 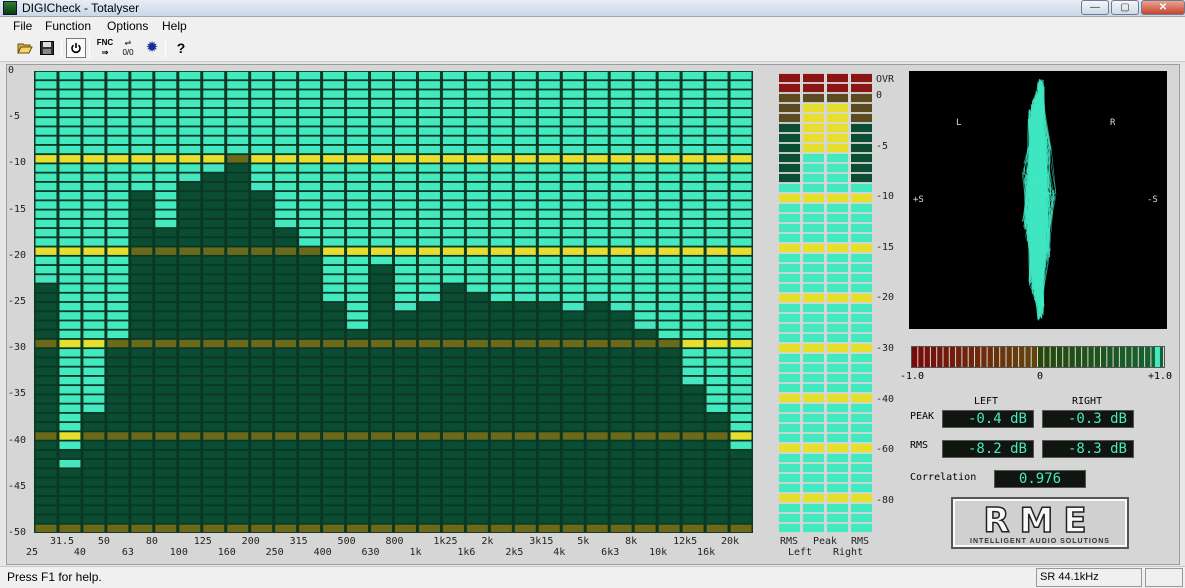 What do you see at coordinates (105, 48) in the screenshot?
I see `function-button: FNC ⇒` at bounding box center [105, 48].